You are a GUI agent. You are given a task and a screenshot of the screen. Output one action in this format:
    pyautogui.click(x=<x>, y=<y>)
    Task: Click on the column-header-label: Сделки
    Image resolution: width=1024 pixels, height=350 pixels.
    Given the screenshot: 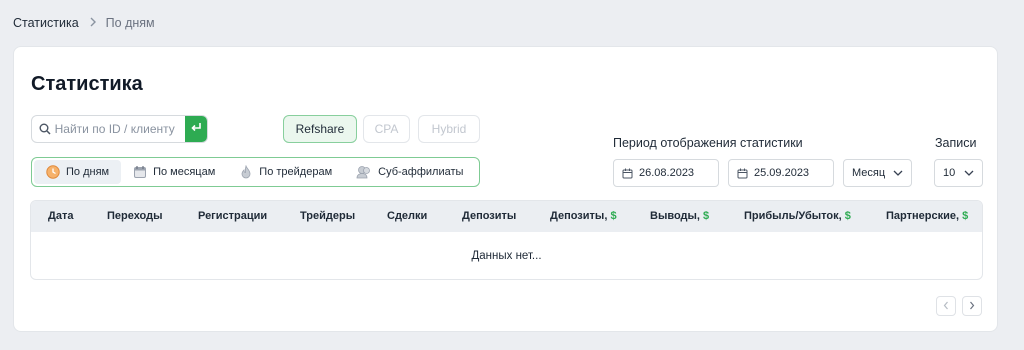 What is the action you would take?
    pyautogui.click(x=407, y=216)
    